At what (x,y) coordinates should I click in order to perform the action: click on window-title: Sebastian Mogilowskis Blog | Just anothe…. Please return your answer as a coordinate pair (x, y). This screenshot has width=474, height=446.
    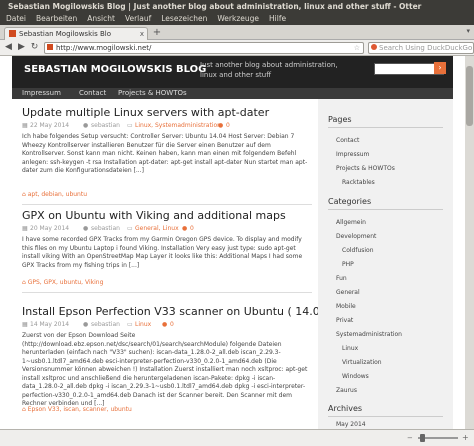
    Looking at the image, I should click on (215, 6).